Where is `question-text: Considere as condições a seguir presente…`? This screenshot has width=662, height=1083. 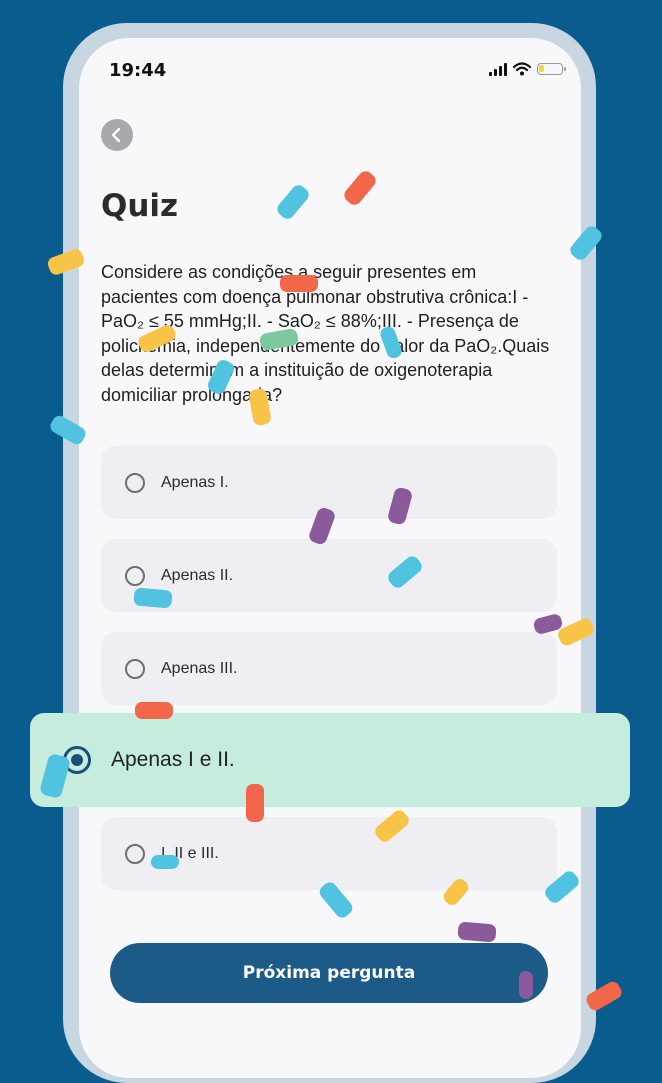
question-text: Considere as condições a seguir presente… is located at coordinates (325, 333).